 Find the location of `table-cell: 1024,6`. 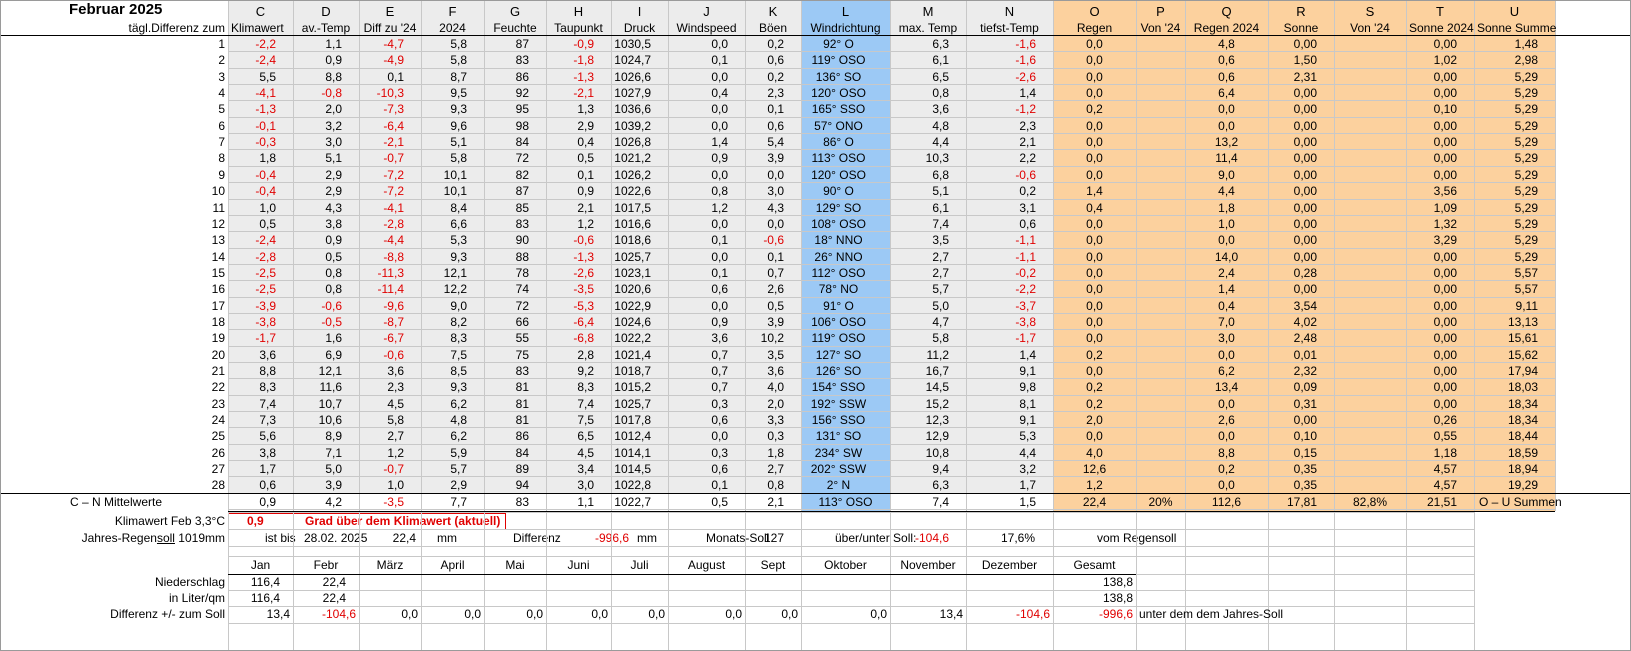

table-cell: 1024,6 is located at coordinates (632, 322).